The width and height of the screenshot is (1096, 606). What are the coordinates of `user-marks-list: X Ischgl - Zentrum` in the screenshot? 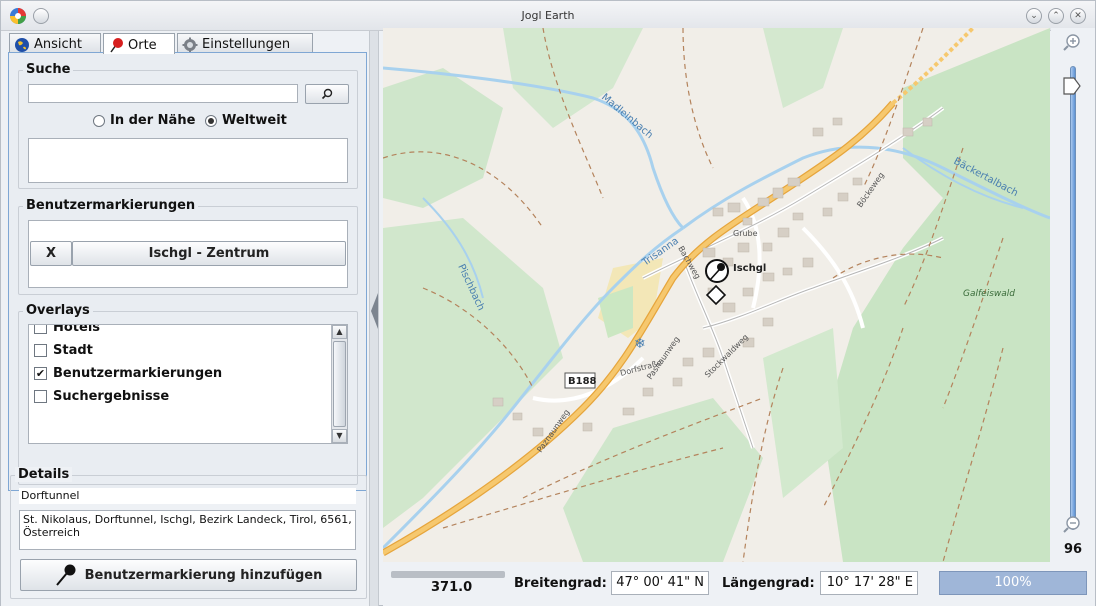 It's located at (188, 254).